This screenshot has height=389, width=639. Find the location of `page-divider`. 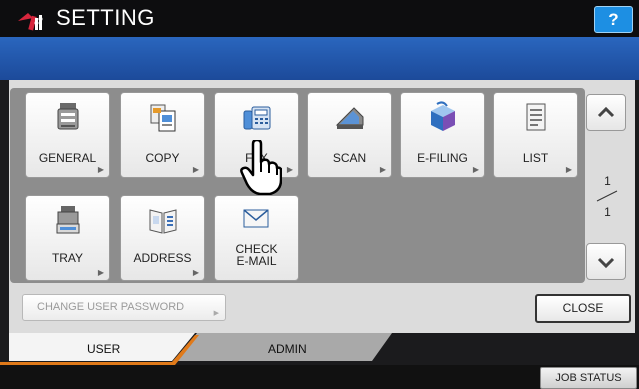

page-divider is located at coordinates (607, 196).